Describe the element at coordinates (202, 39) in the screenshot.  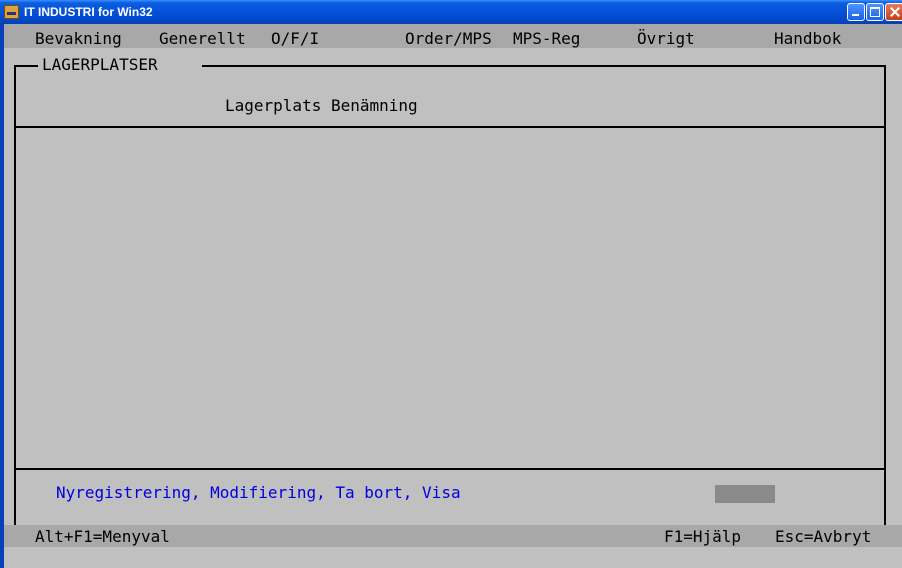
I see `menu-generellt: Generellt` at that location.